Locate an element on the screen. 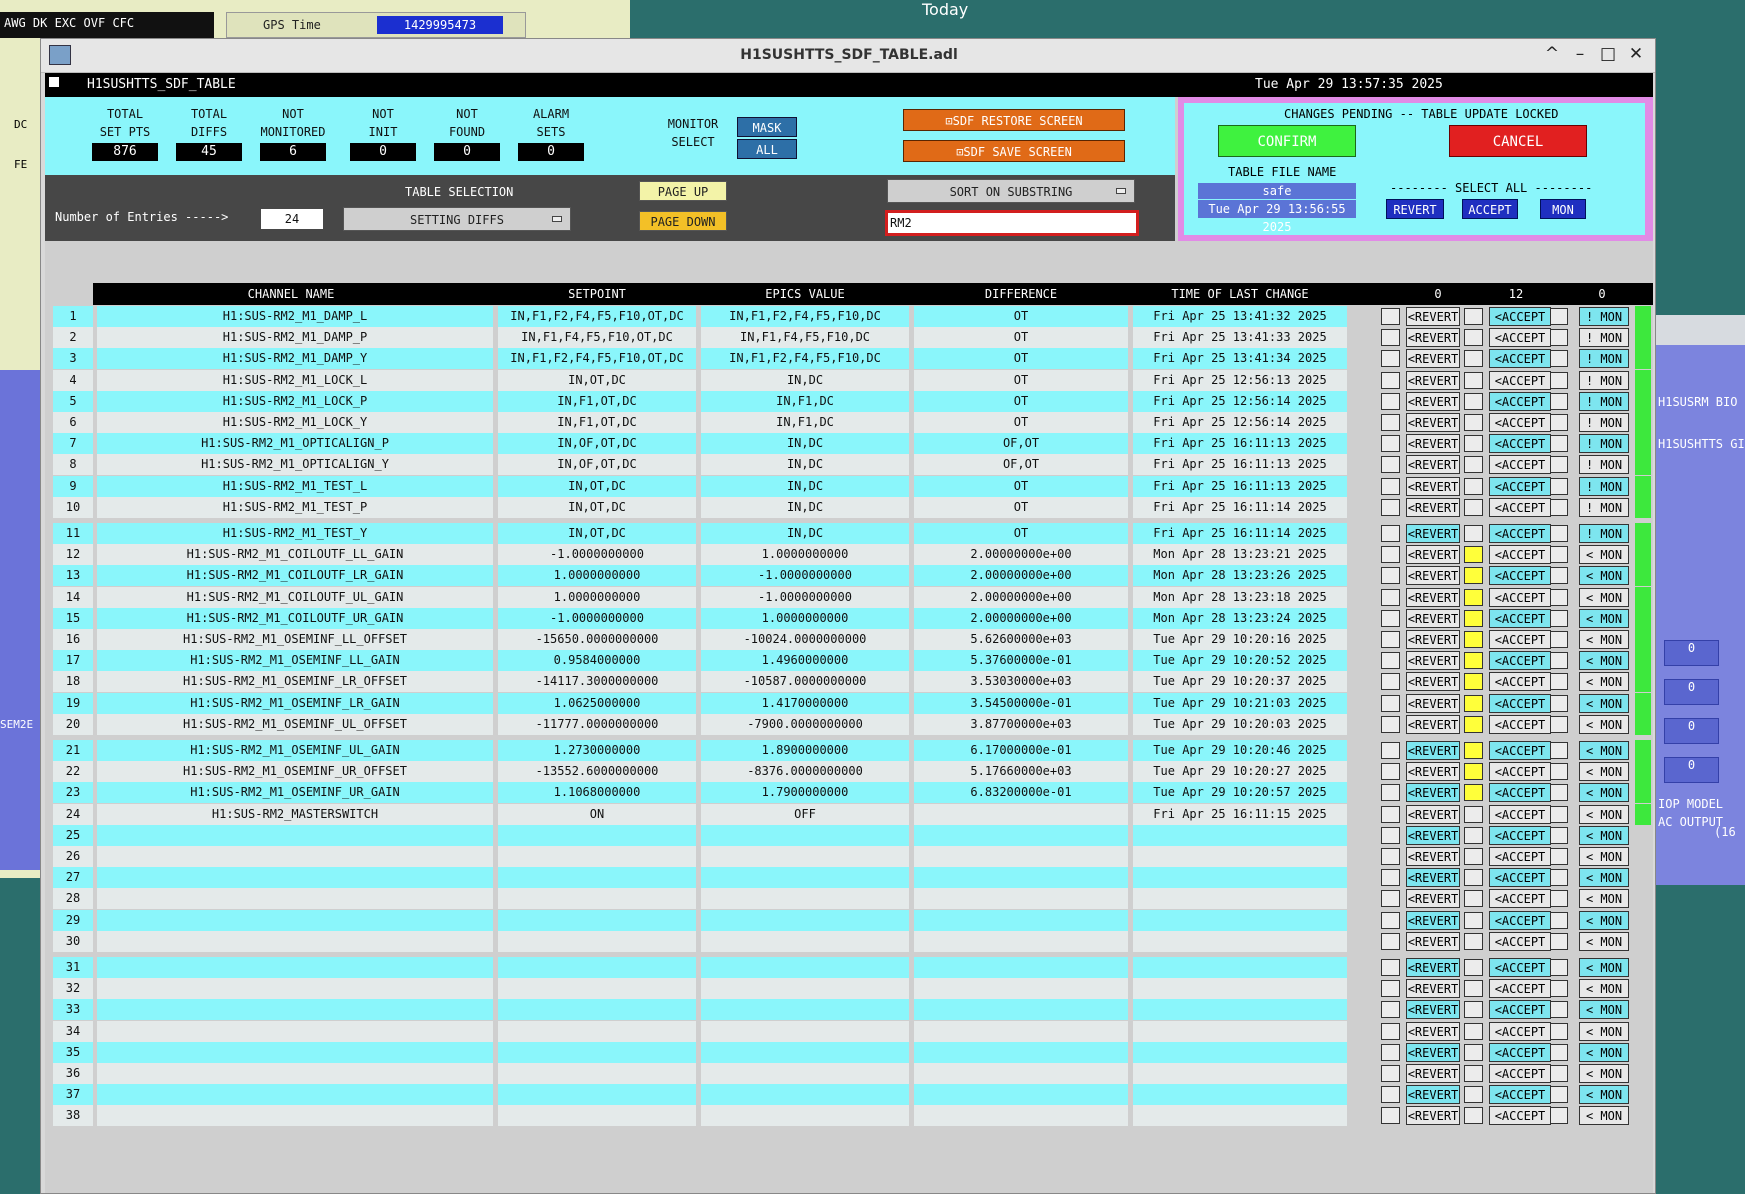 This screenshot has width=1745, height=1194. maximize-icon: □ is located at coordinates (1608, 54).